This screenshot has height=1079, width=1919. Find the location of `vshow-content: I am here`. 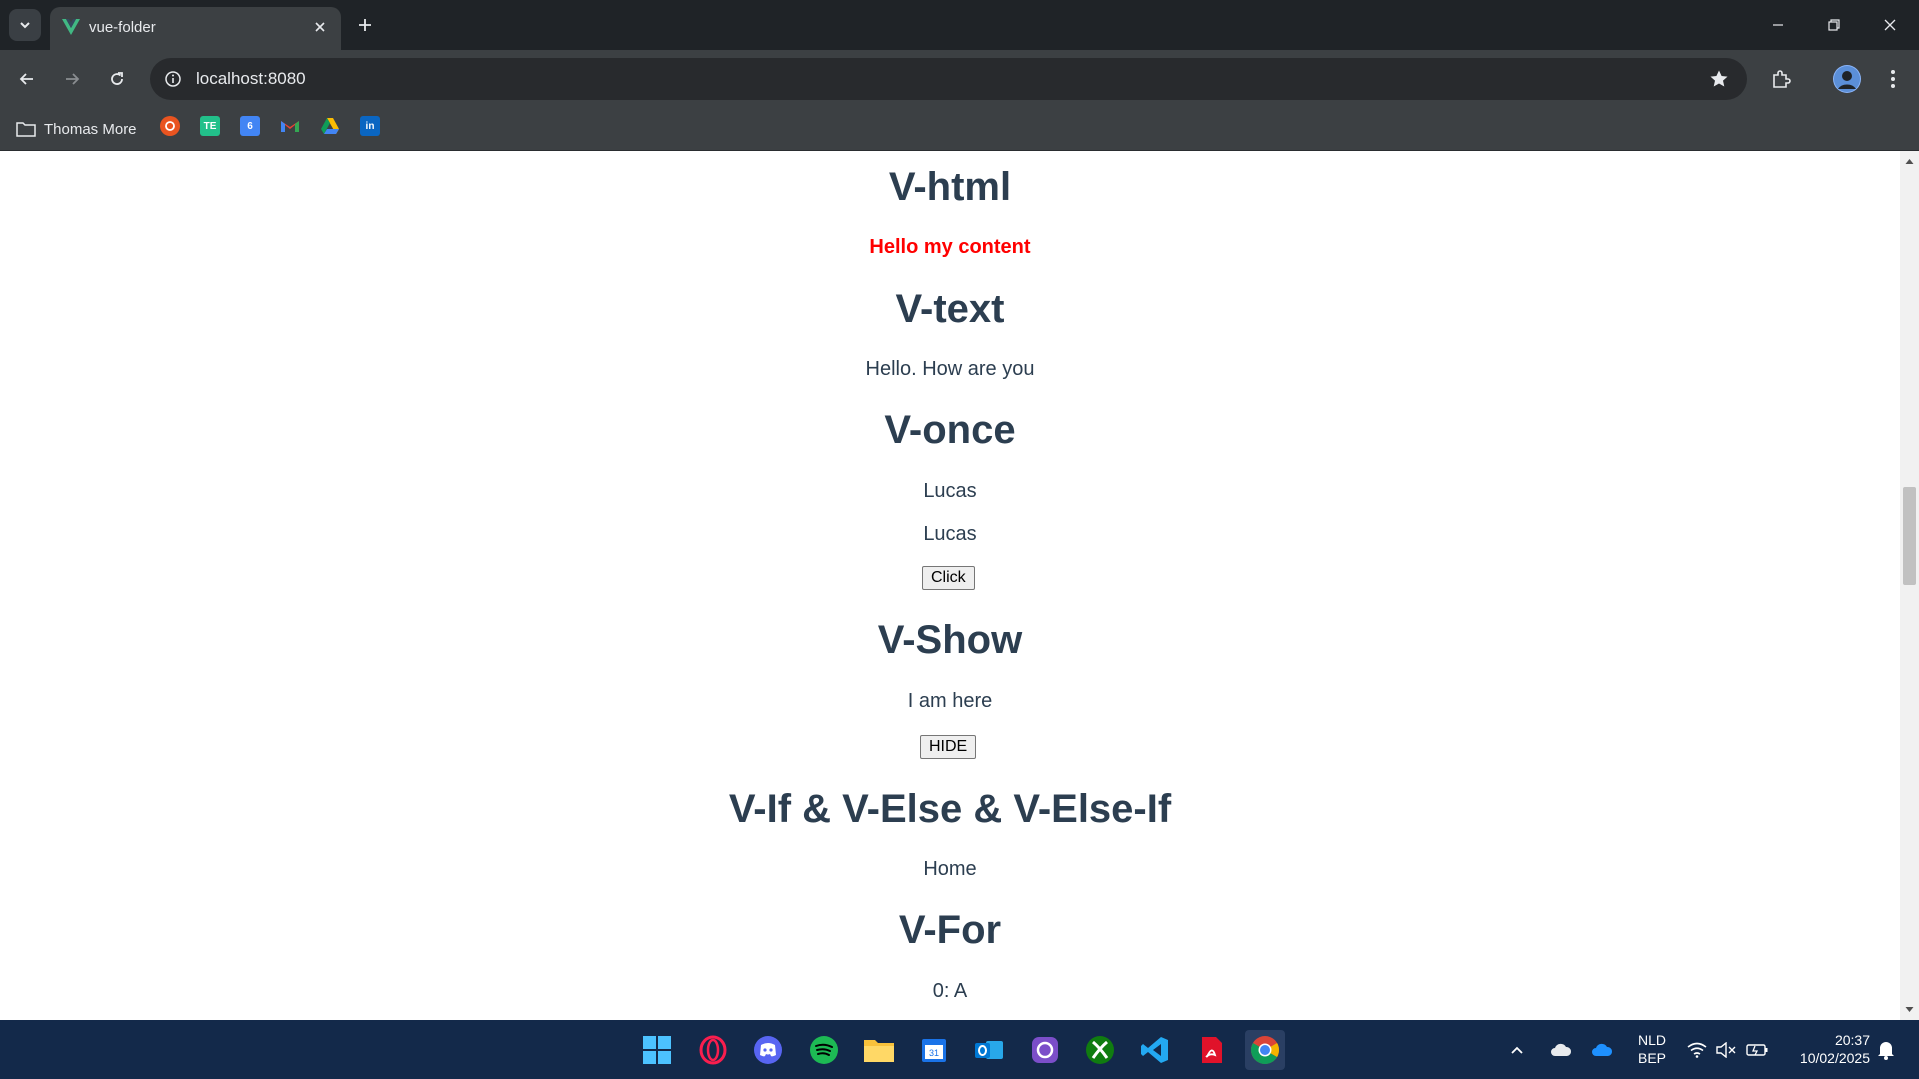

vshow-content: I am here is located at coordinates (950, 701).